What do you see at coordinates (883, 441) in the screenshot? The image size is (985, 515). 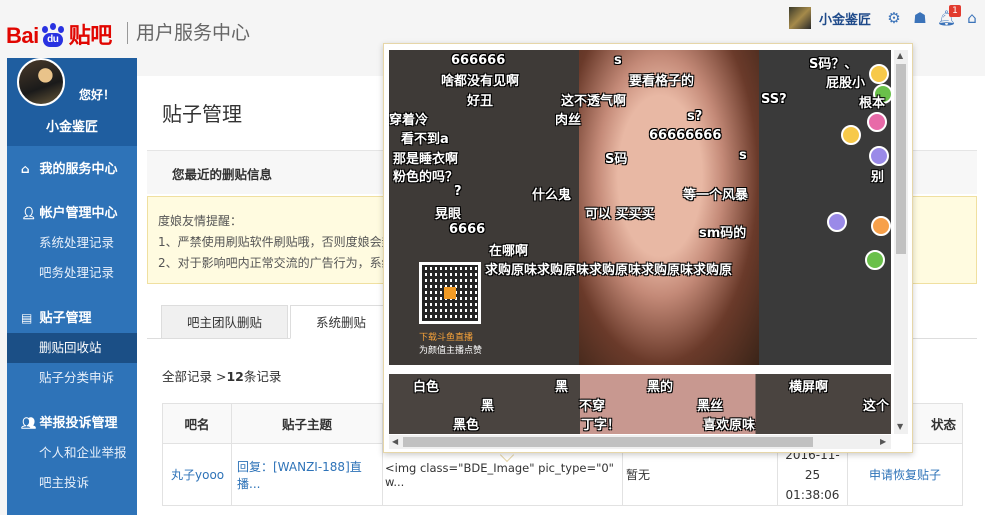 I see `scroll-right-icon: ▶` at bounding box center [883, 441].